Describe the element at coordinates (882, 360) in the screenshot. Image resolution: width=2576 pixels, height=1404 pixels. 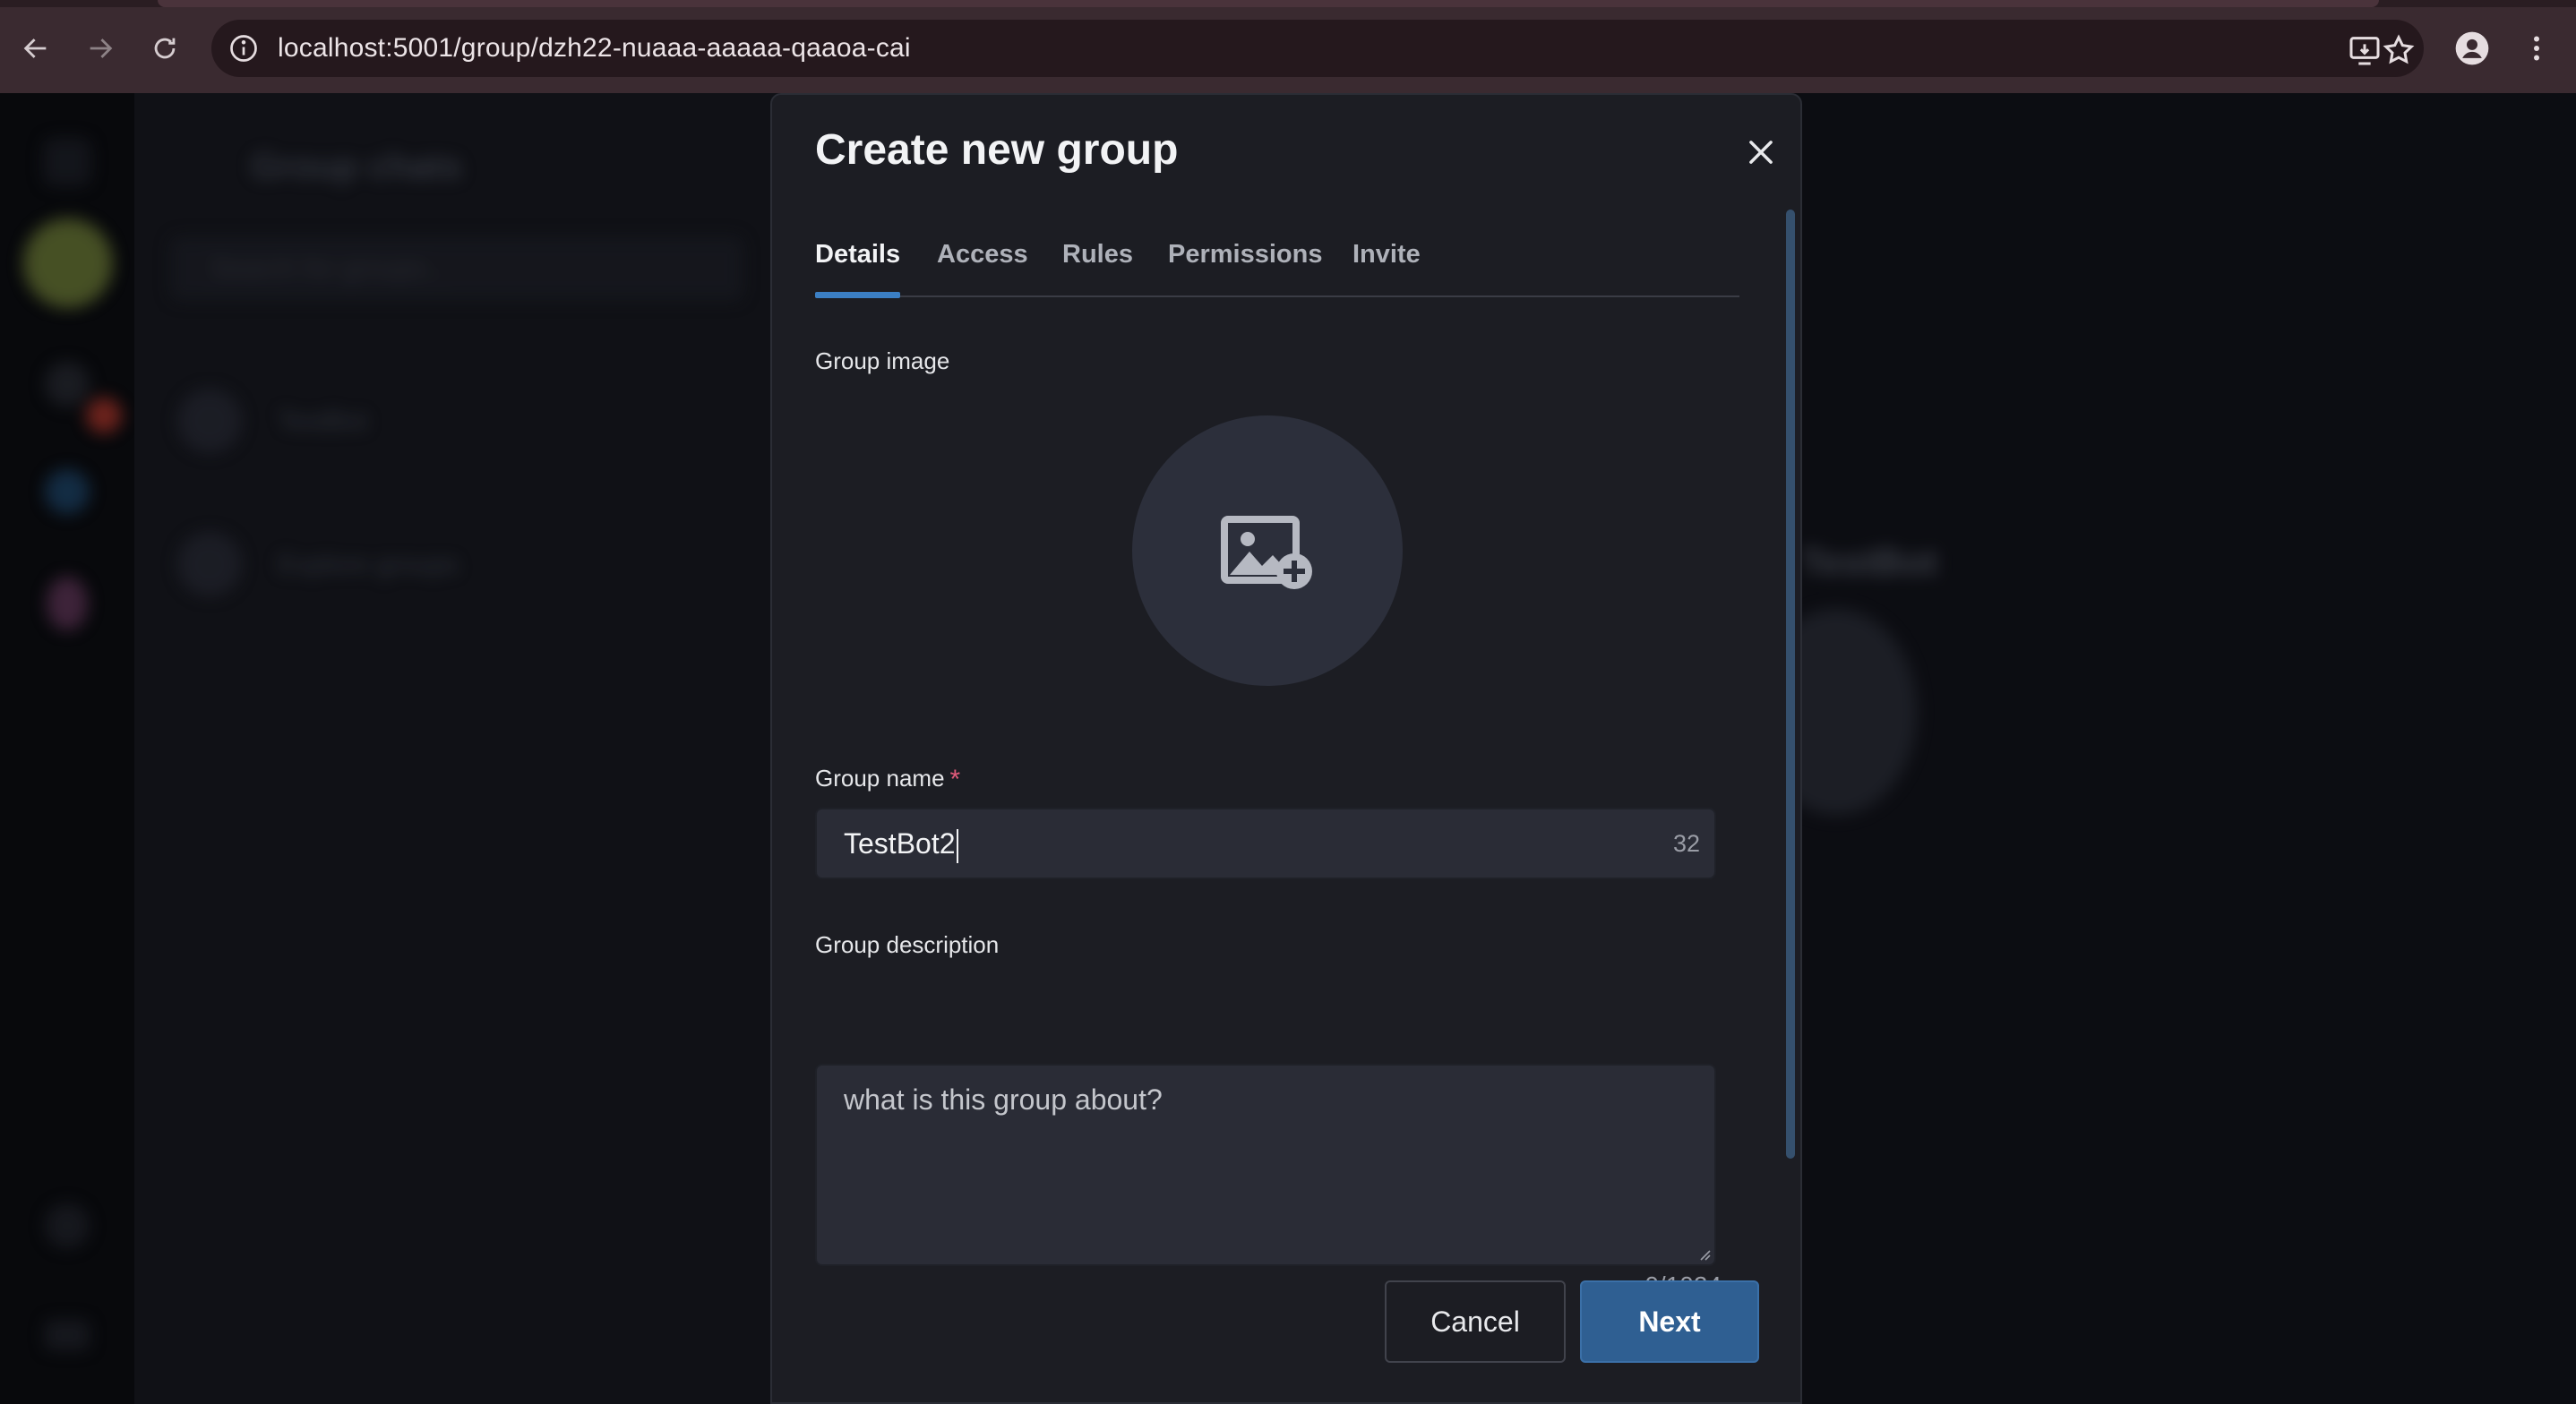
I see `group-image-label: Group image` at that location.